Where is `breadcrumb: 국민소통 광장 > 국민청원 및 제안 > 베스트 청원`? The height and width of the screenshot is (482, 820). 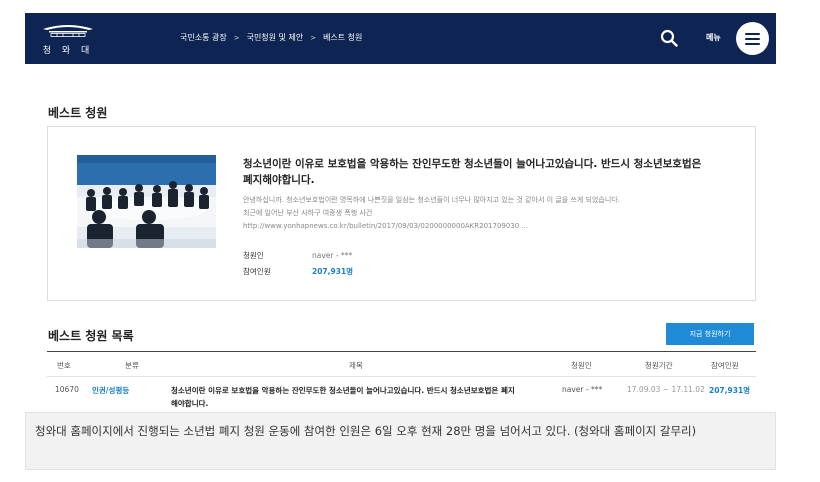
breadcrumb: 국민소통 광장 > 국민청원 및 제안 > 베스트 청원 is located at coordinates (271, 37).